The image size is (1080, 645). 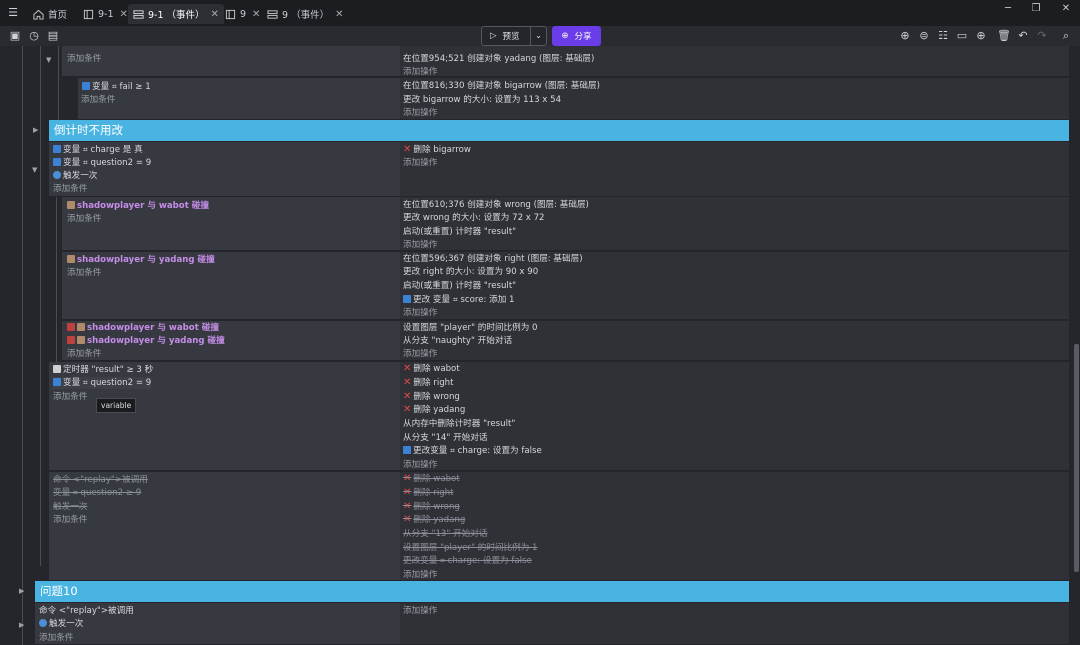 I want to click on preview-button: ▷ 预览 ⌄, so click(x=514, y=36).